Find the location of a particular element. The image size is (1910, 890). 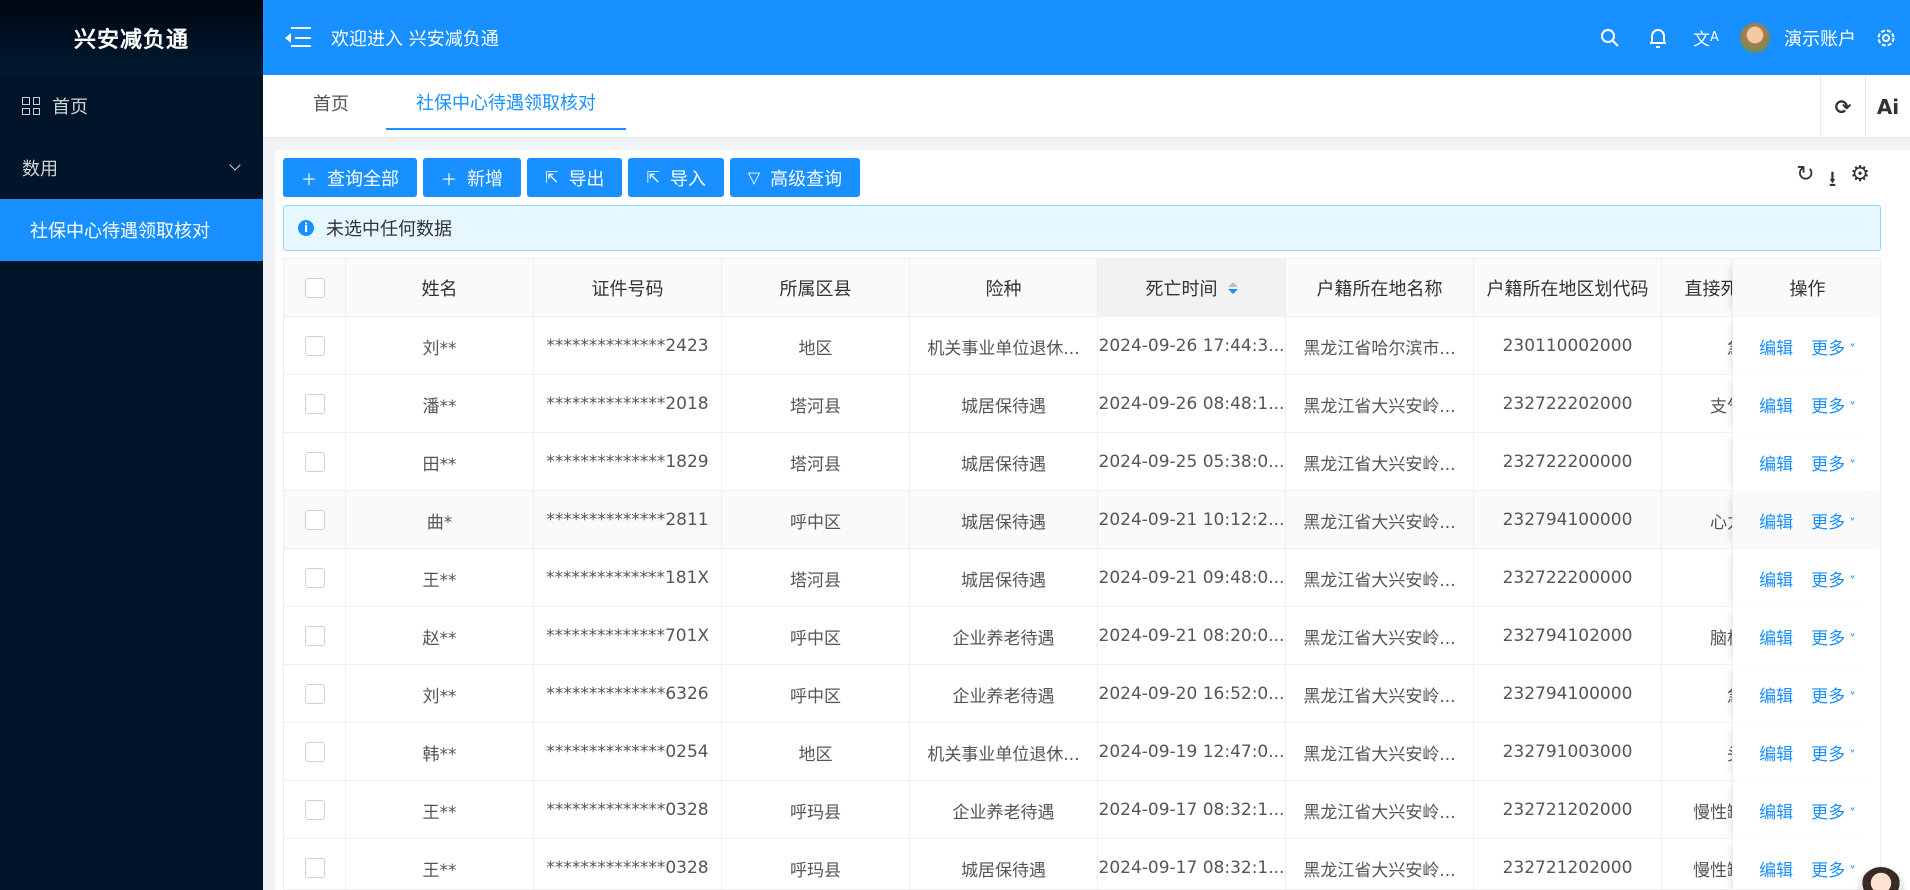

tab-social-security-check: 社保中心待遇领取核对 is located at coordinates (506, 102).